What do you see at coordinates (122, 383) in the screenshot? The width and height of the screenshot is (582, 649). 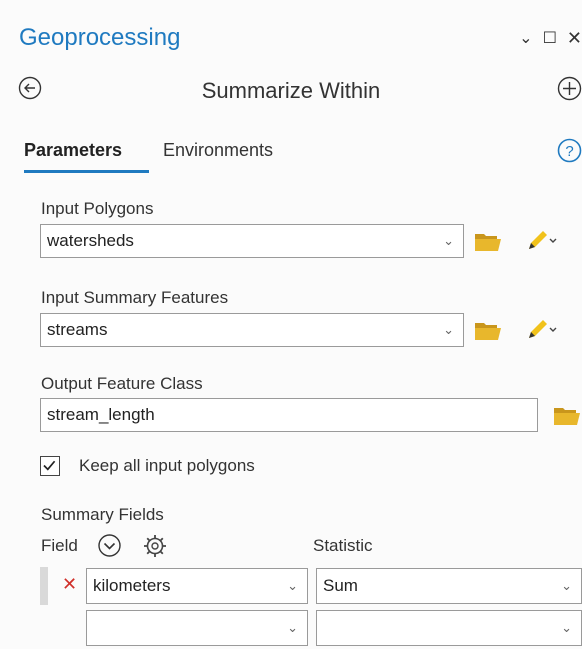 I see `output-feature-class-label: Output Feature Class` at bounding box center [122, 383].